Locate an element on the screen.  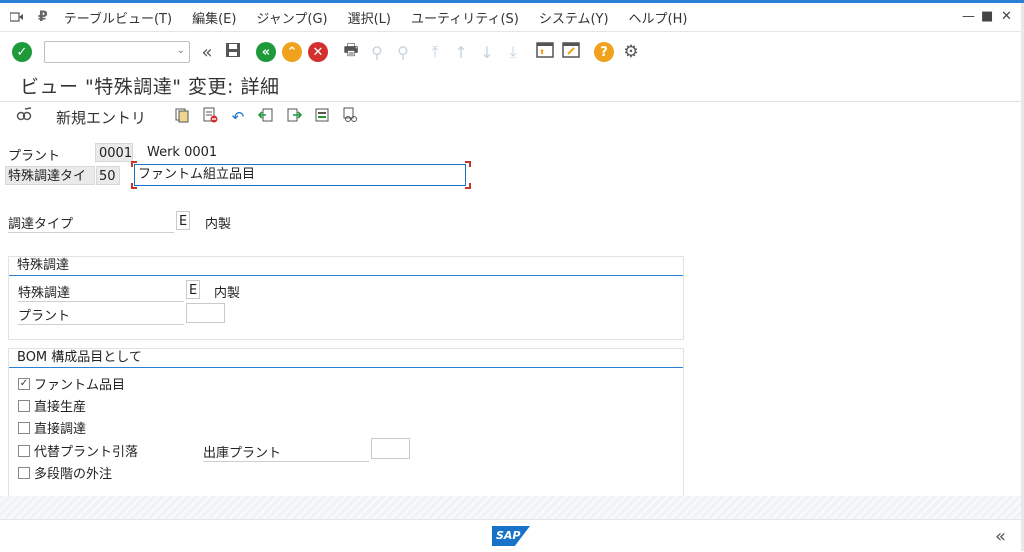
focus-corner-tr is located at coordinates (468, 164).